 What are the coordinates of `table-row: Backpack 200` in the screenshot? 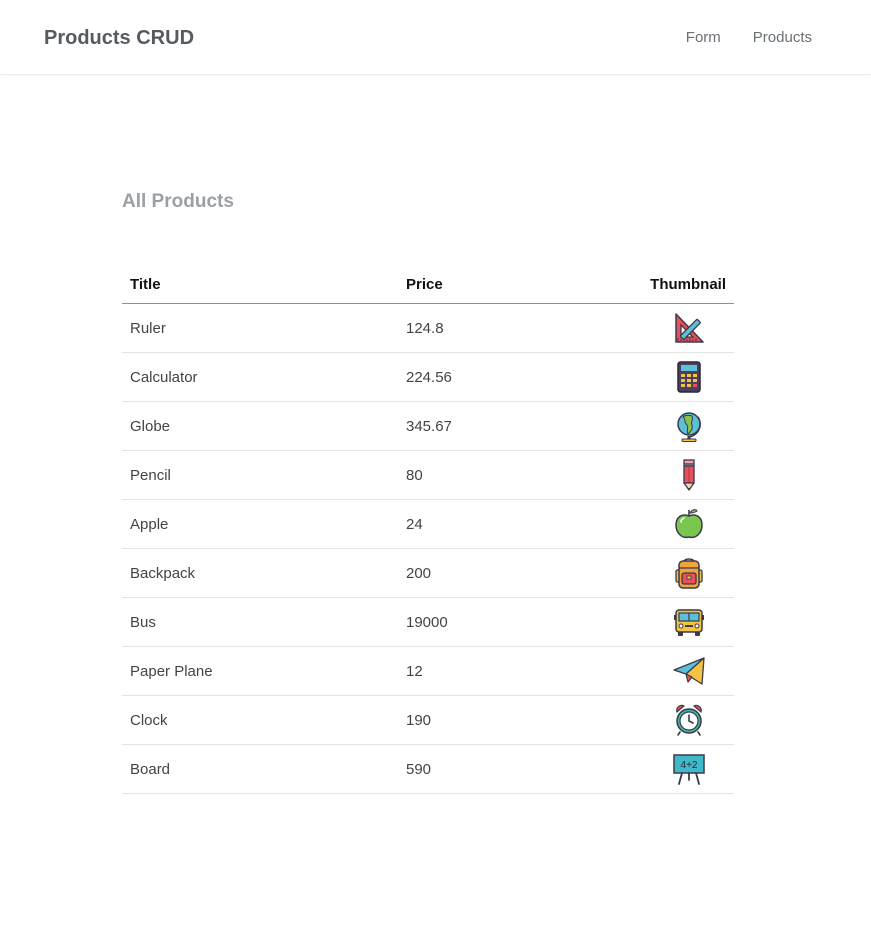 It's located at (428, 573).